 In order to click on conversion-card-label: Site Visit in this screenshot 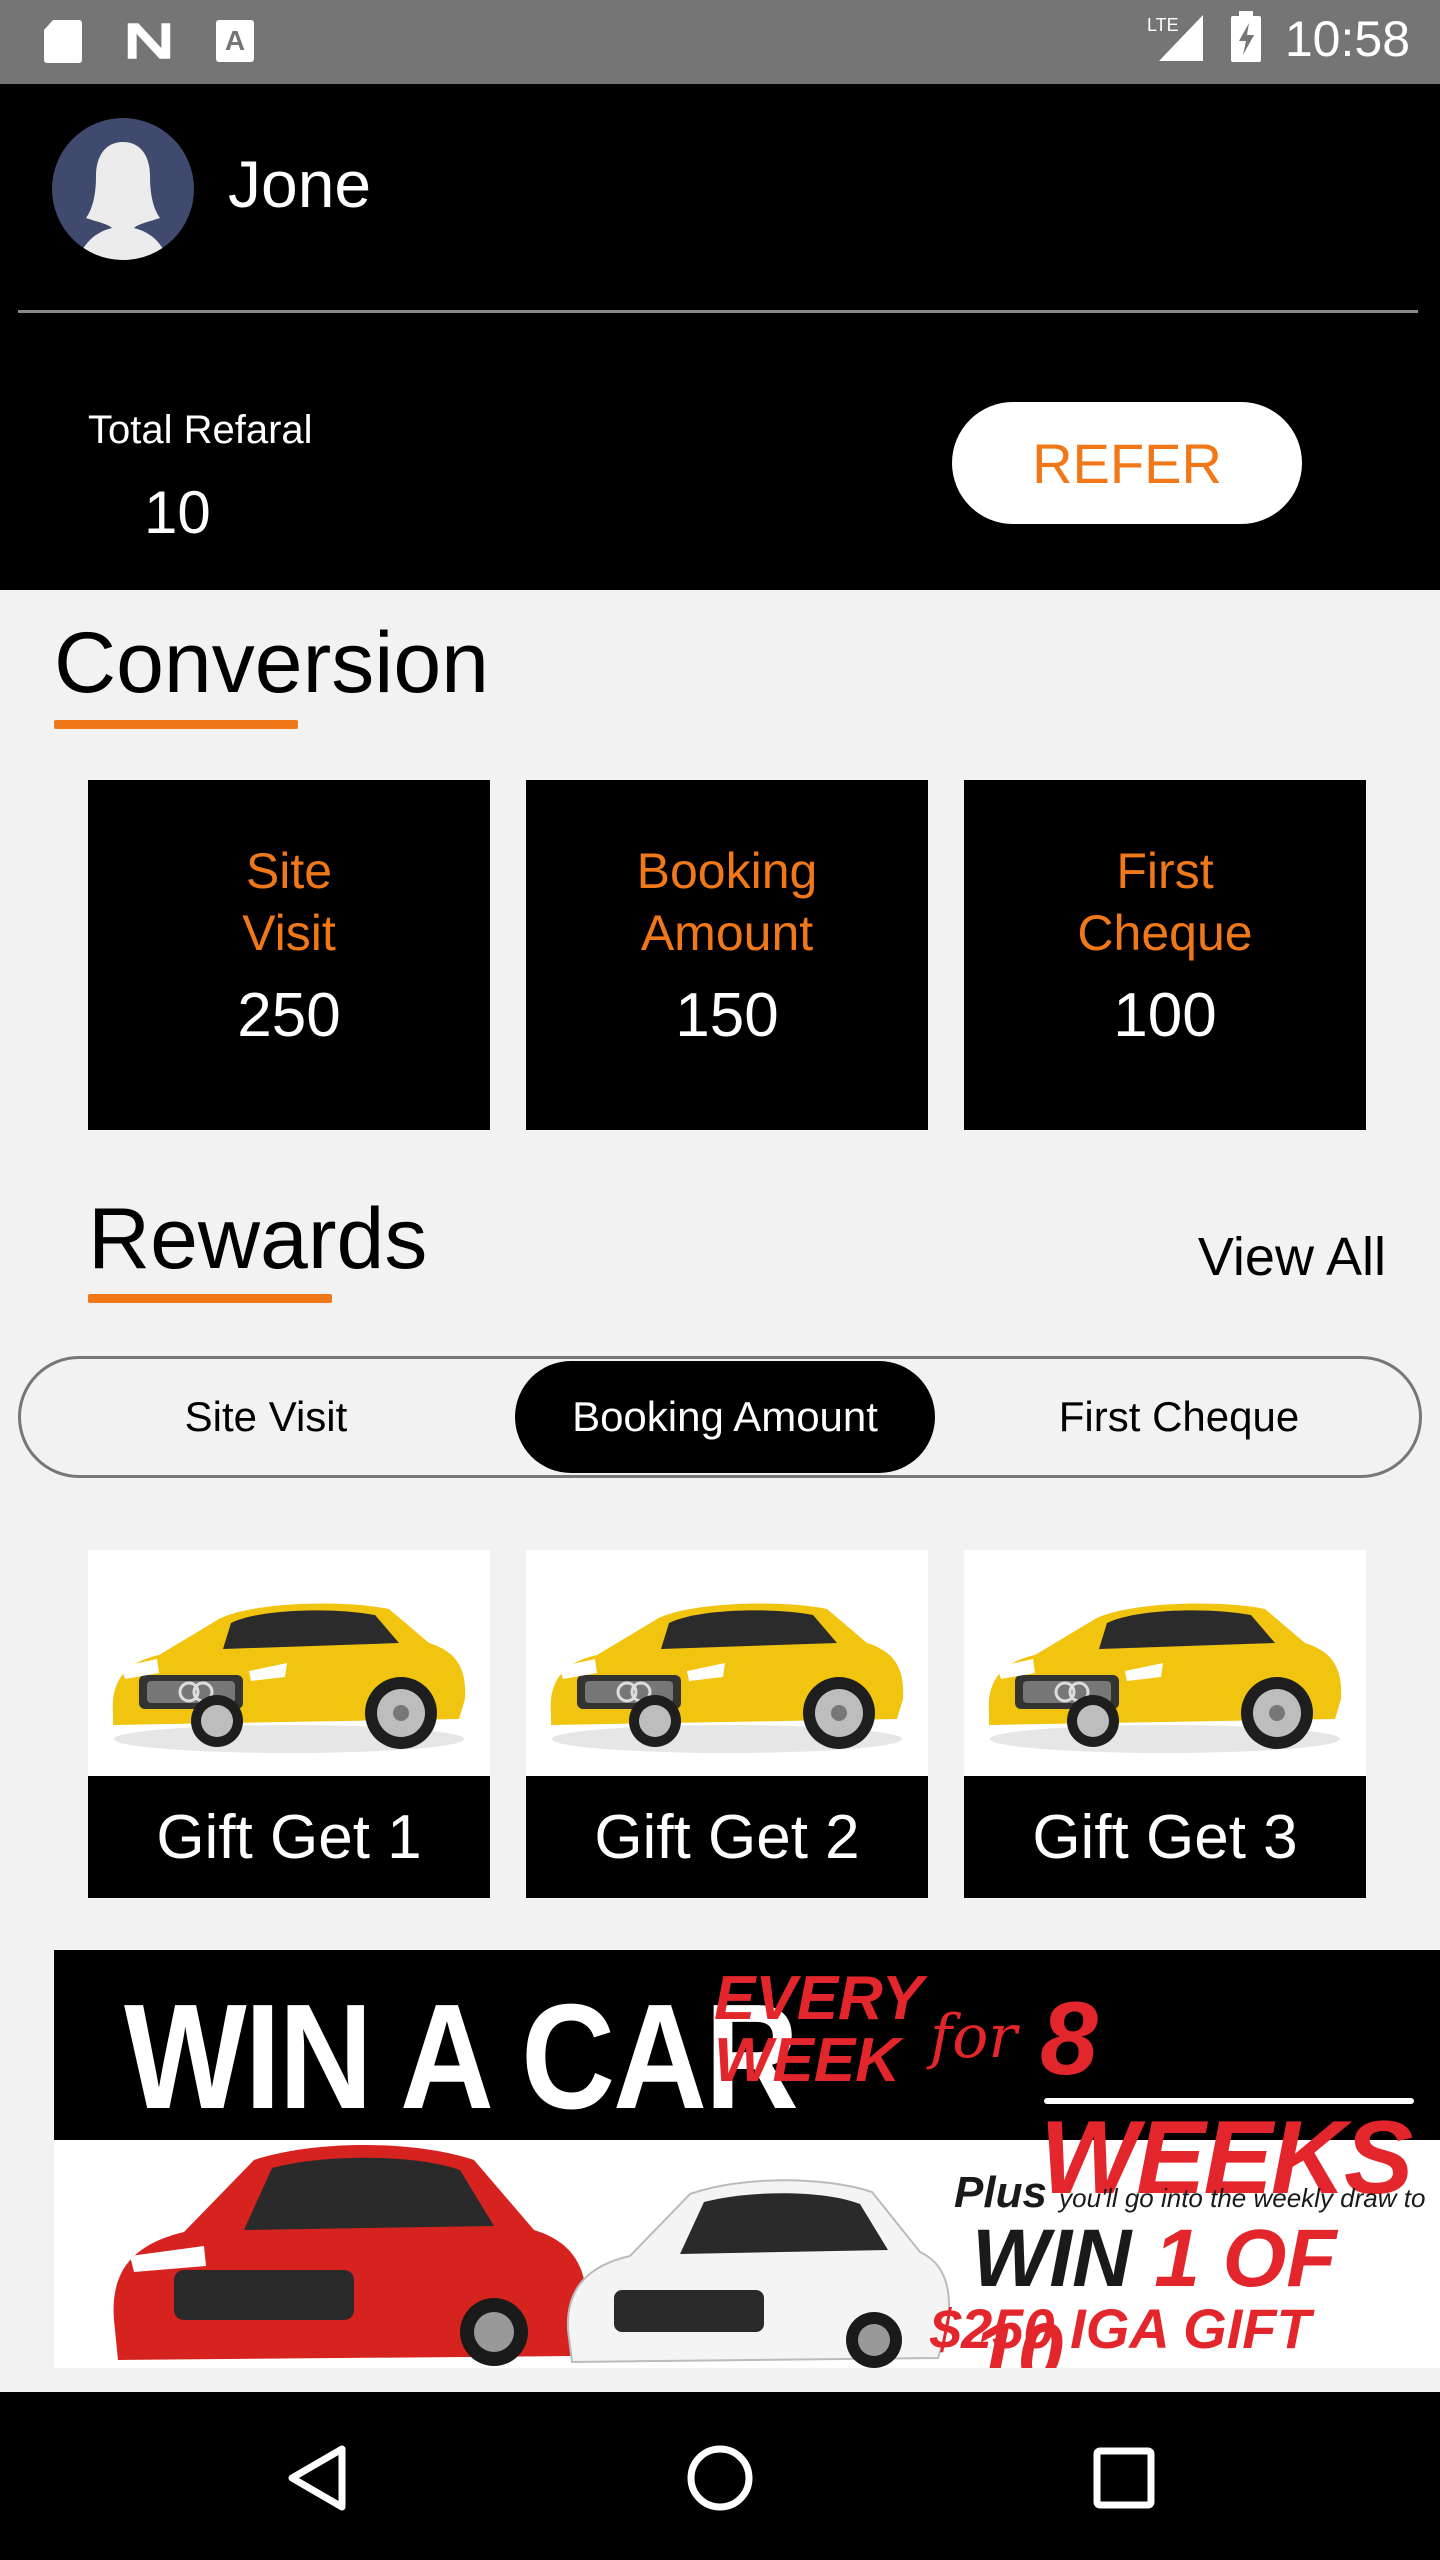, I will do `click(289, 902)`.